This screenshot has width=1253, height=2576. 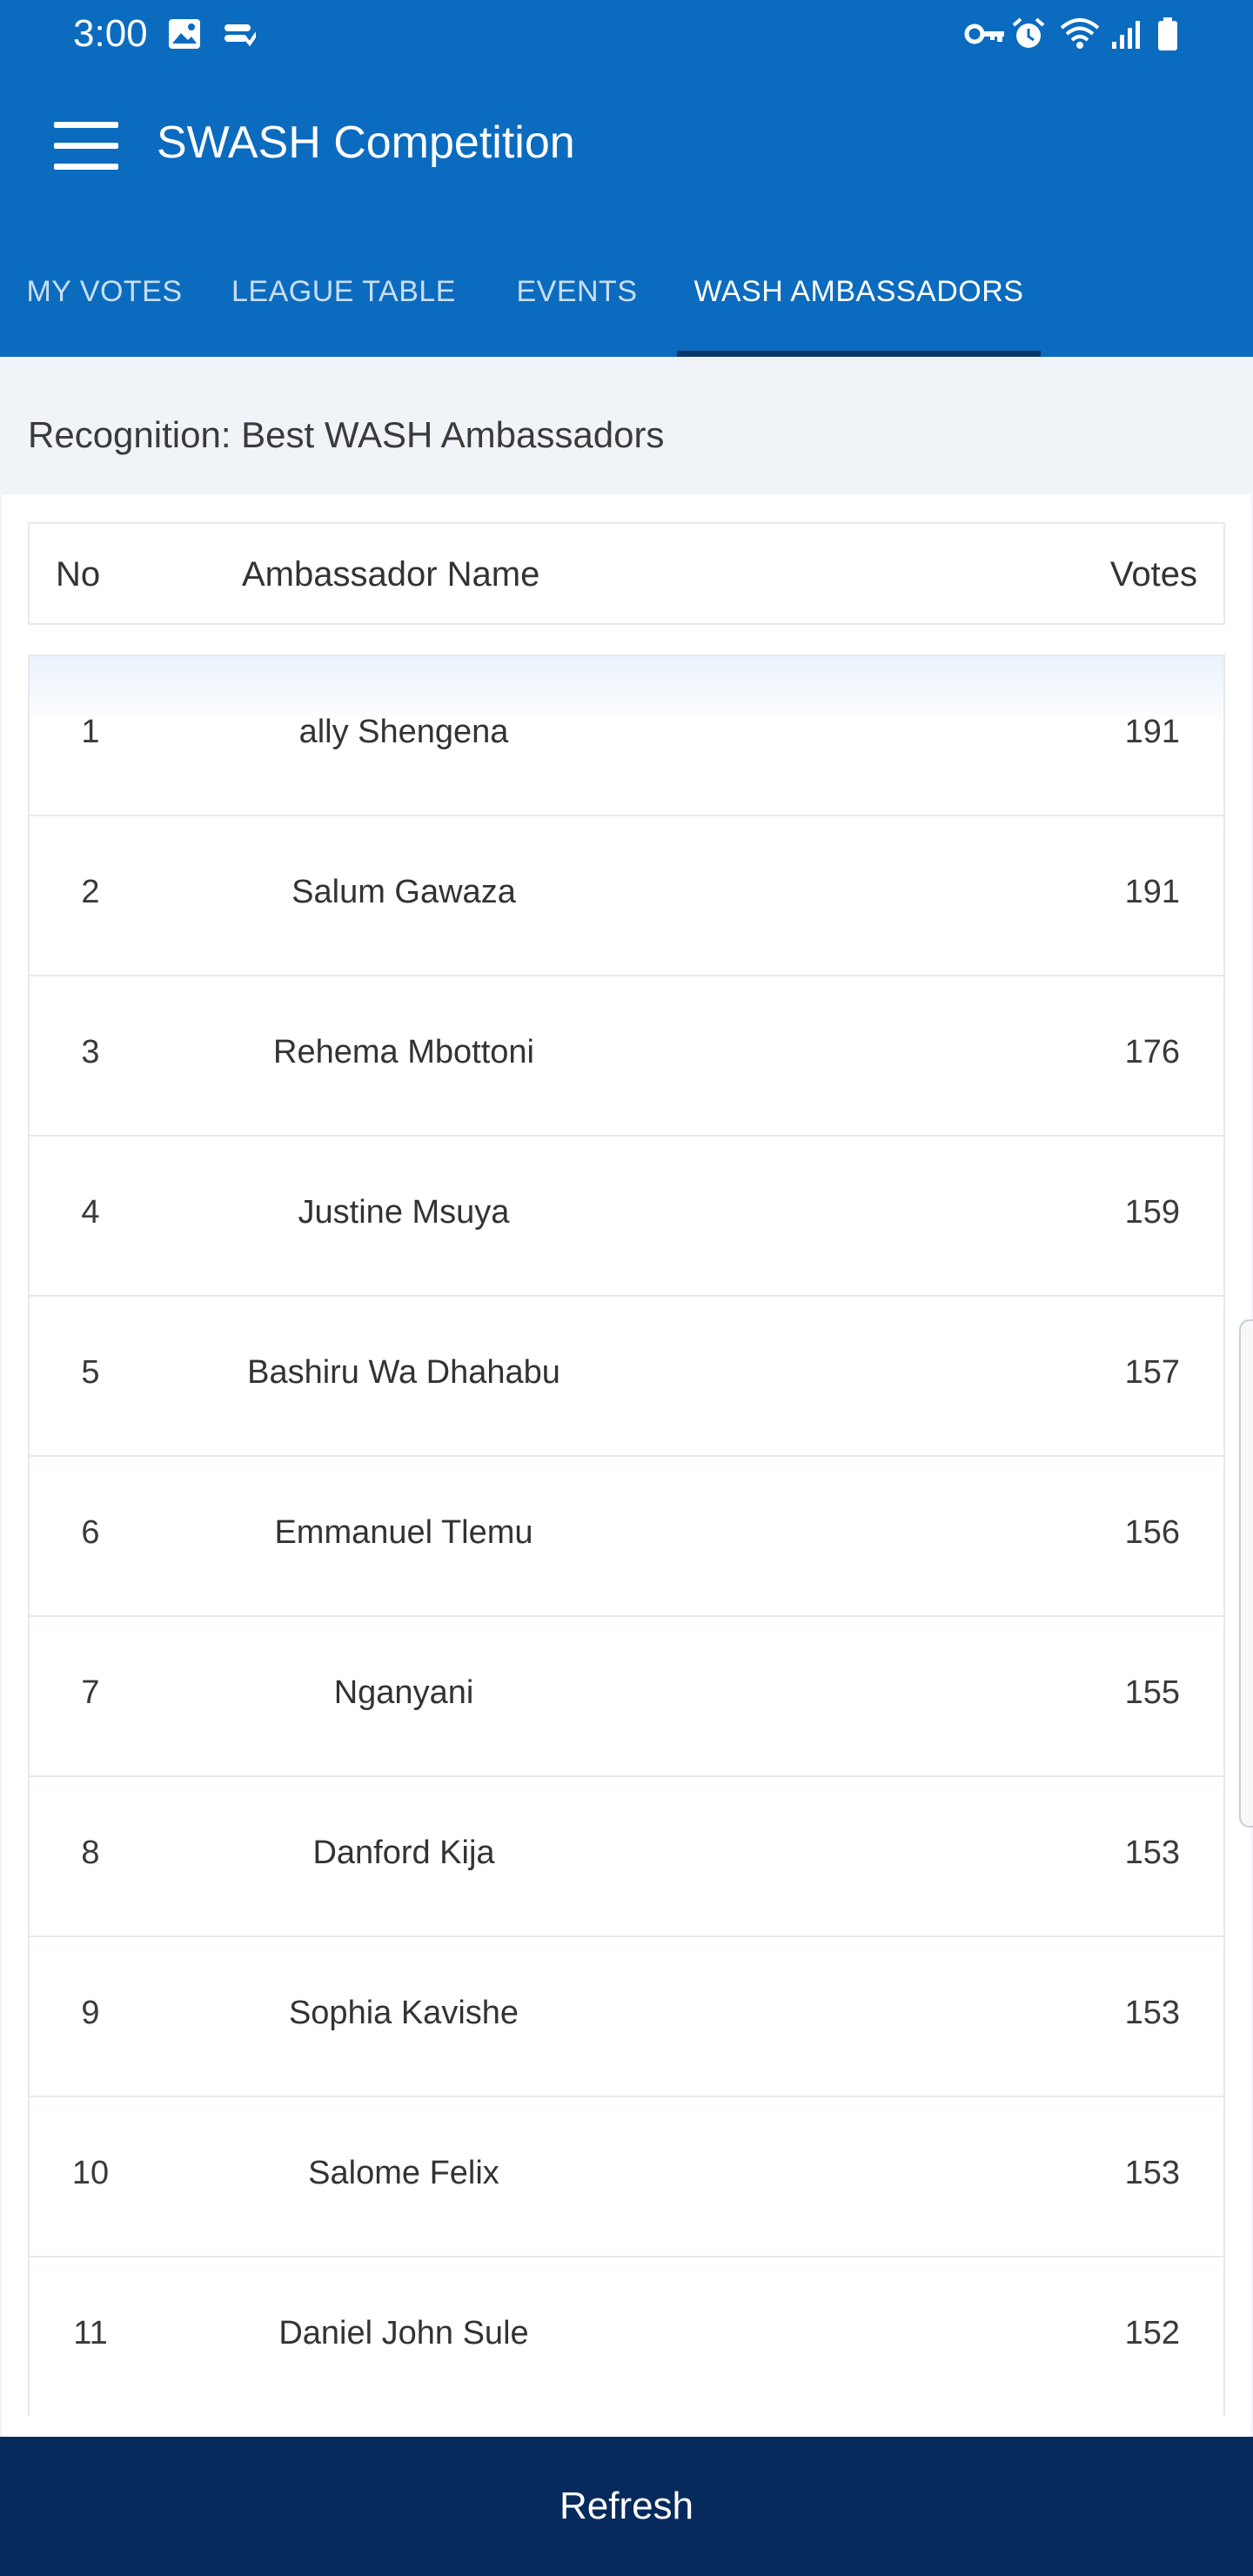 I want to click on tab-events: EVENTS, so click(x=577, y=304).